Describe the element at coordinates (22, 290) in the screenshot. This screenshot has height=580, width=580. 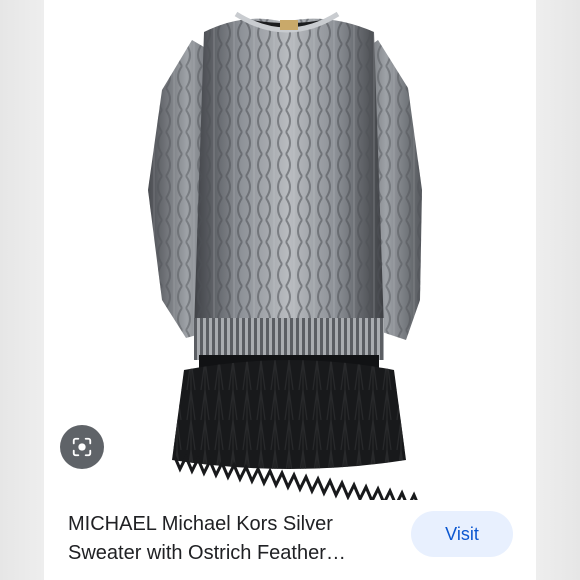
I see `left-blur-edge` at that location.